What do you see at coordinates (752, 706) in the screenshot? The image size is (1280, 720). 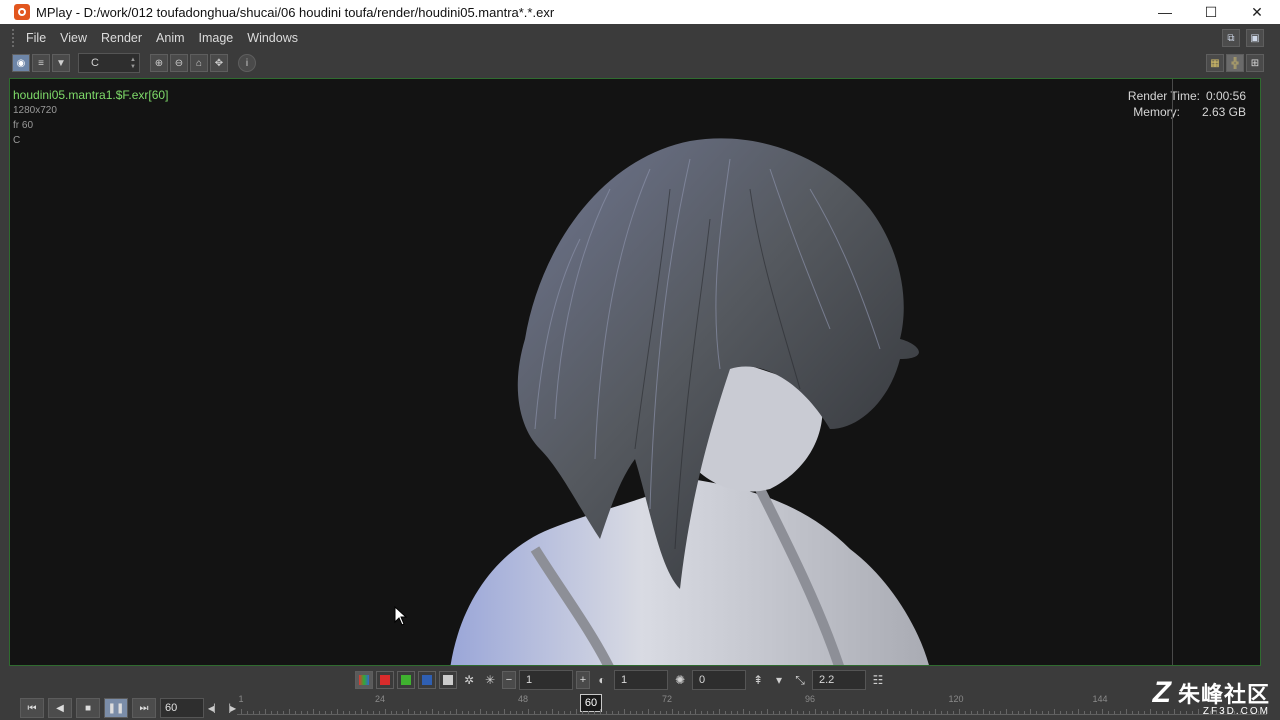 I see `timeline: 1 24 48 72 96 120 144 60` at bounding box center [752, 706].